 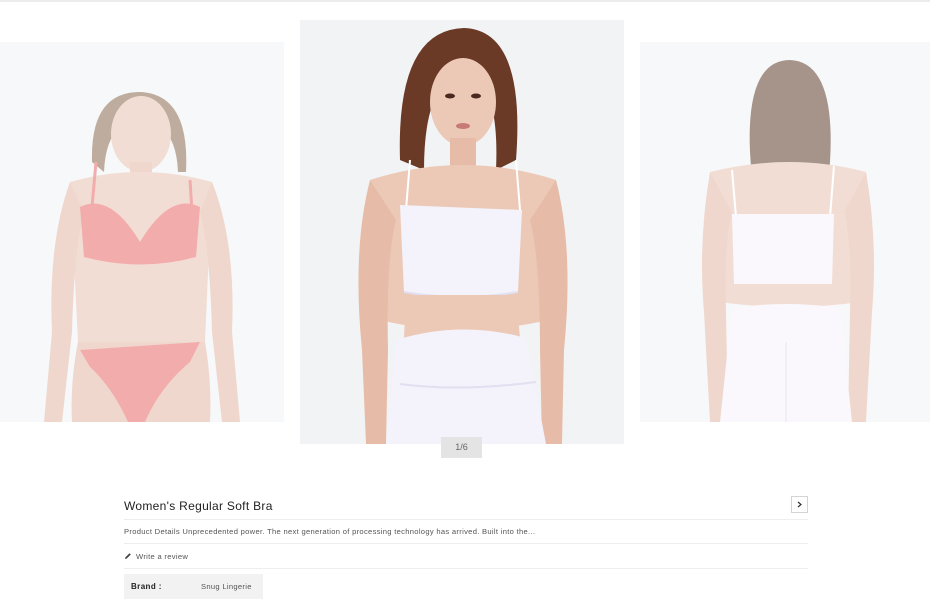 I want to click on chevron-right-icon, so click(x=799, y=504).